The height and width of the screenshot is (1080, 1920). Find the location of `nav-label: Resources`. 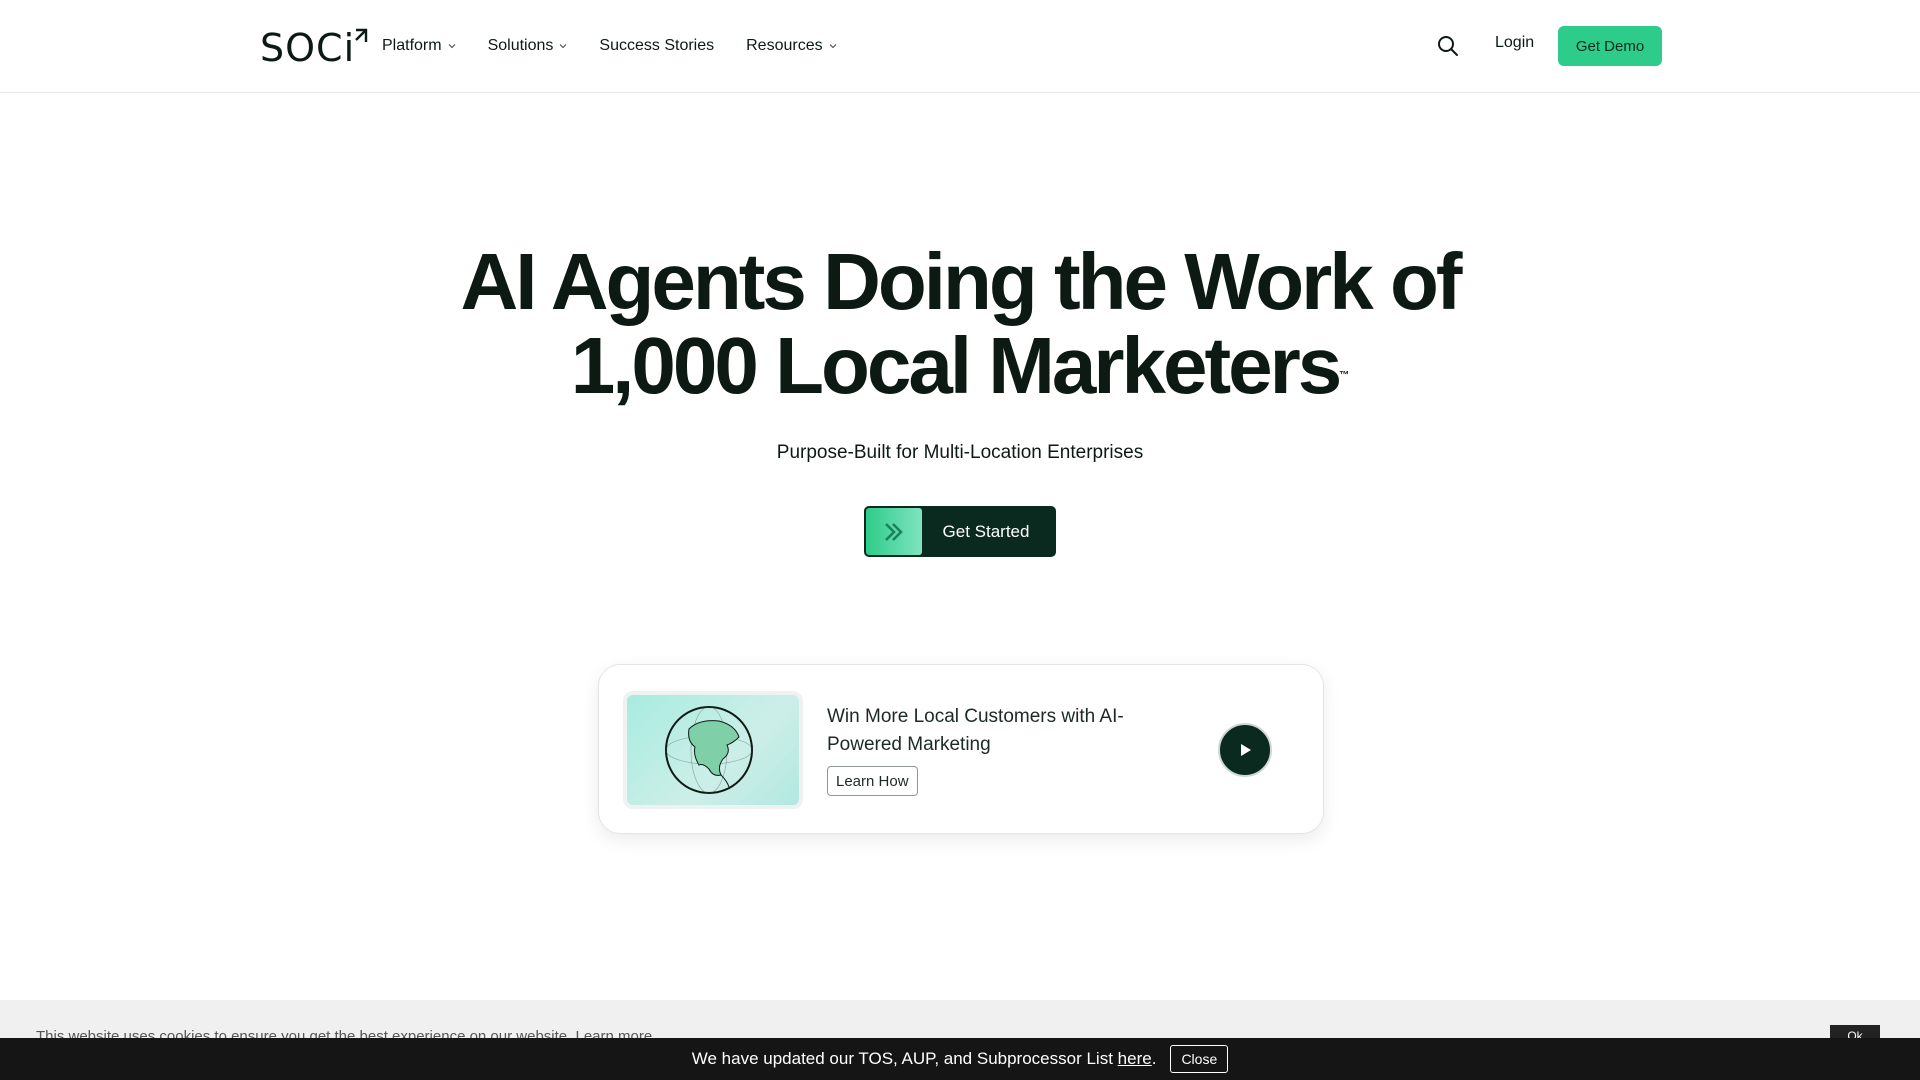

nav-label: Resources is located at coordinates (784, 45).